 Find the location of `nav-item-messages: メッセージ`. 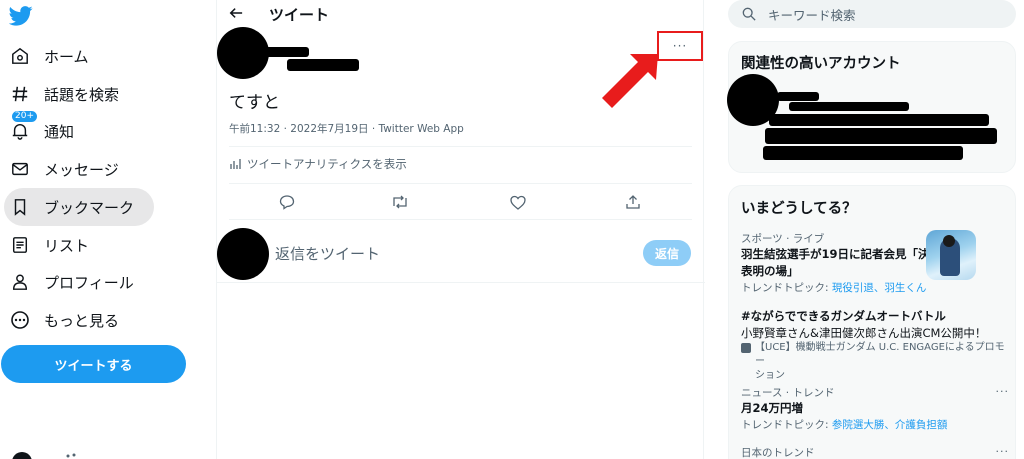

nav-item-messages: メッセージ is located at coordinates (61, 169).